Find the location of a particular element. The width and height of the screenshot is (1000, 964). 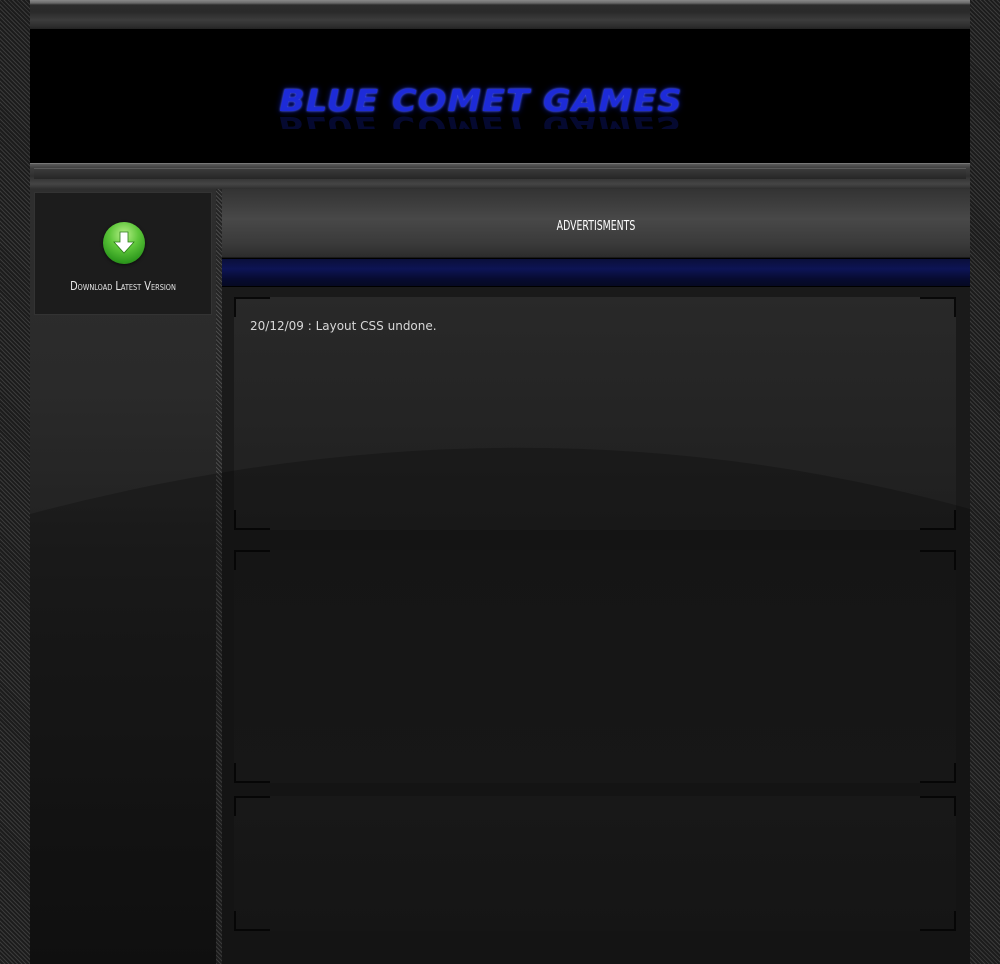

nav-bar is located at coordinates (500, 176).